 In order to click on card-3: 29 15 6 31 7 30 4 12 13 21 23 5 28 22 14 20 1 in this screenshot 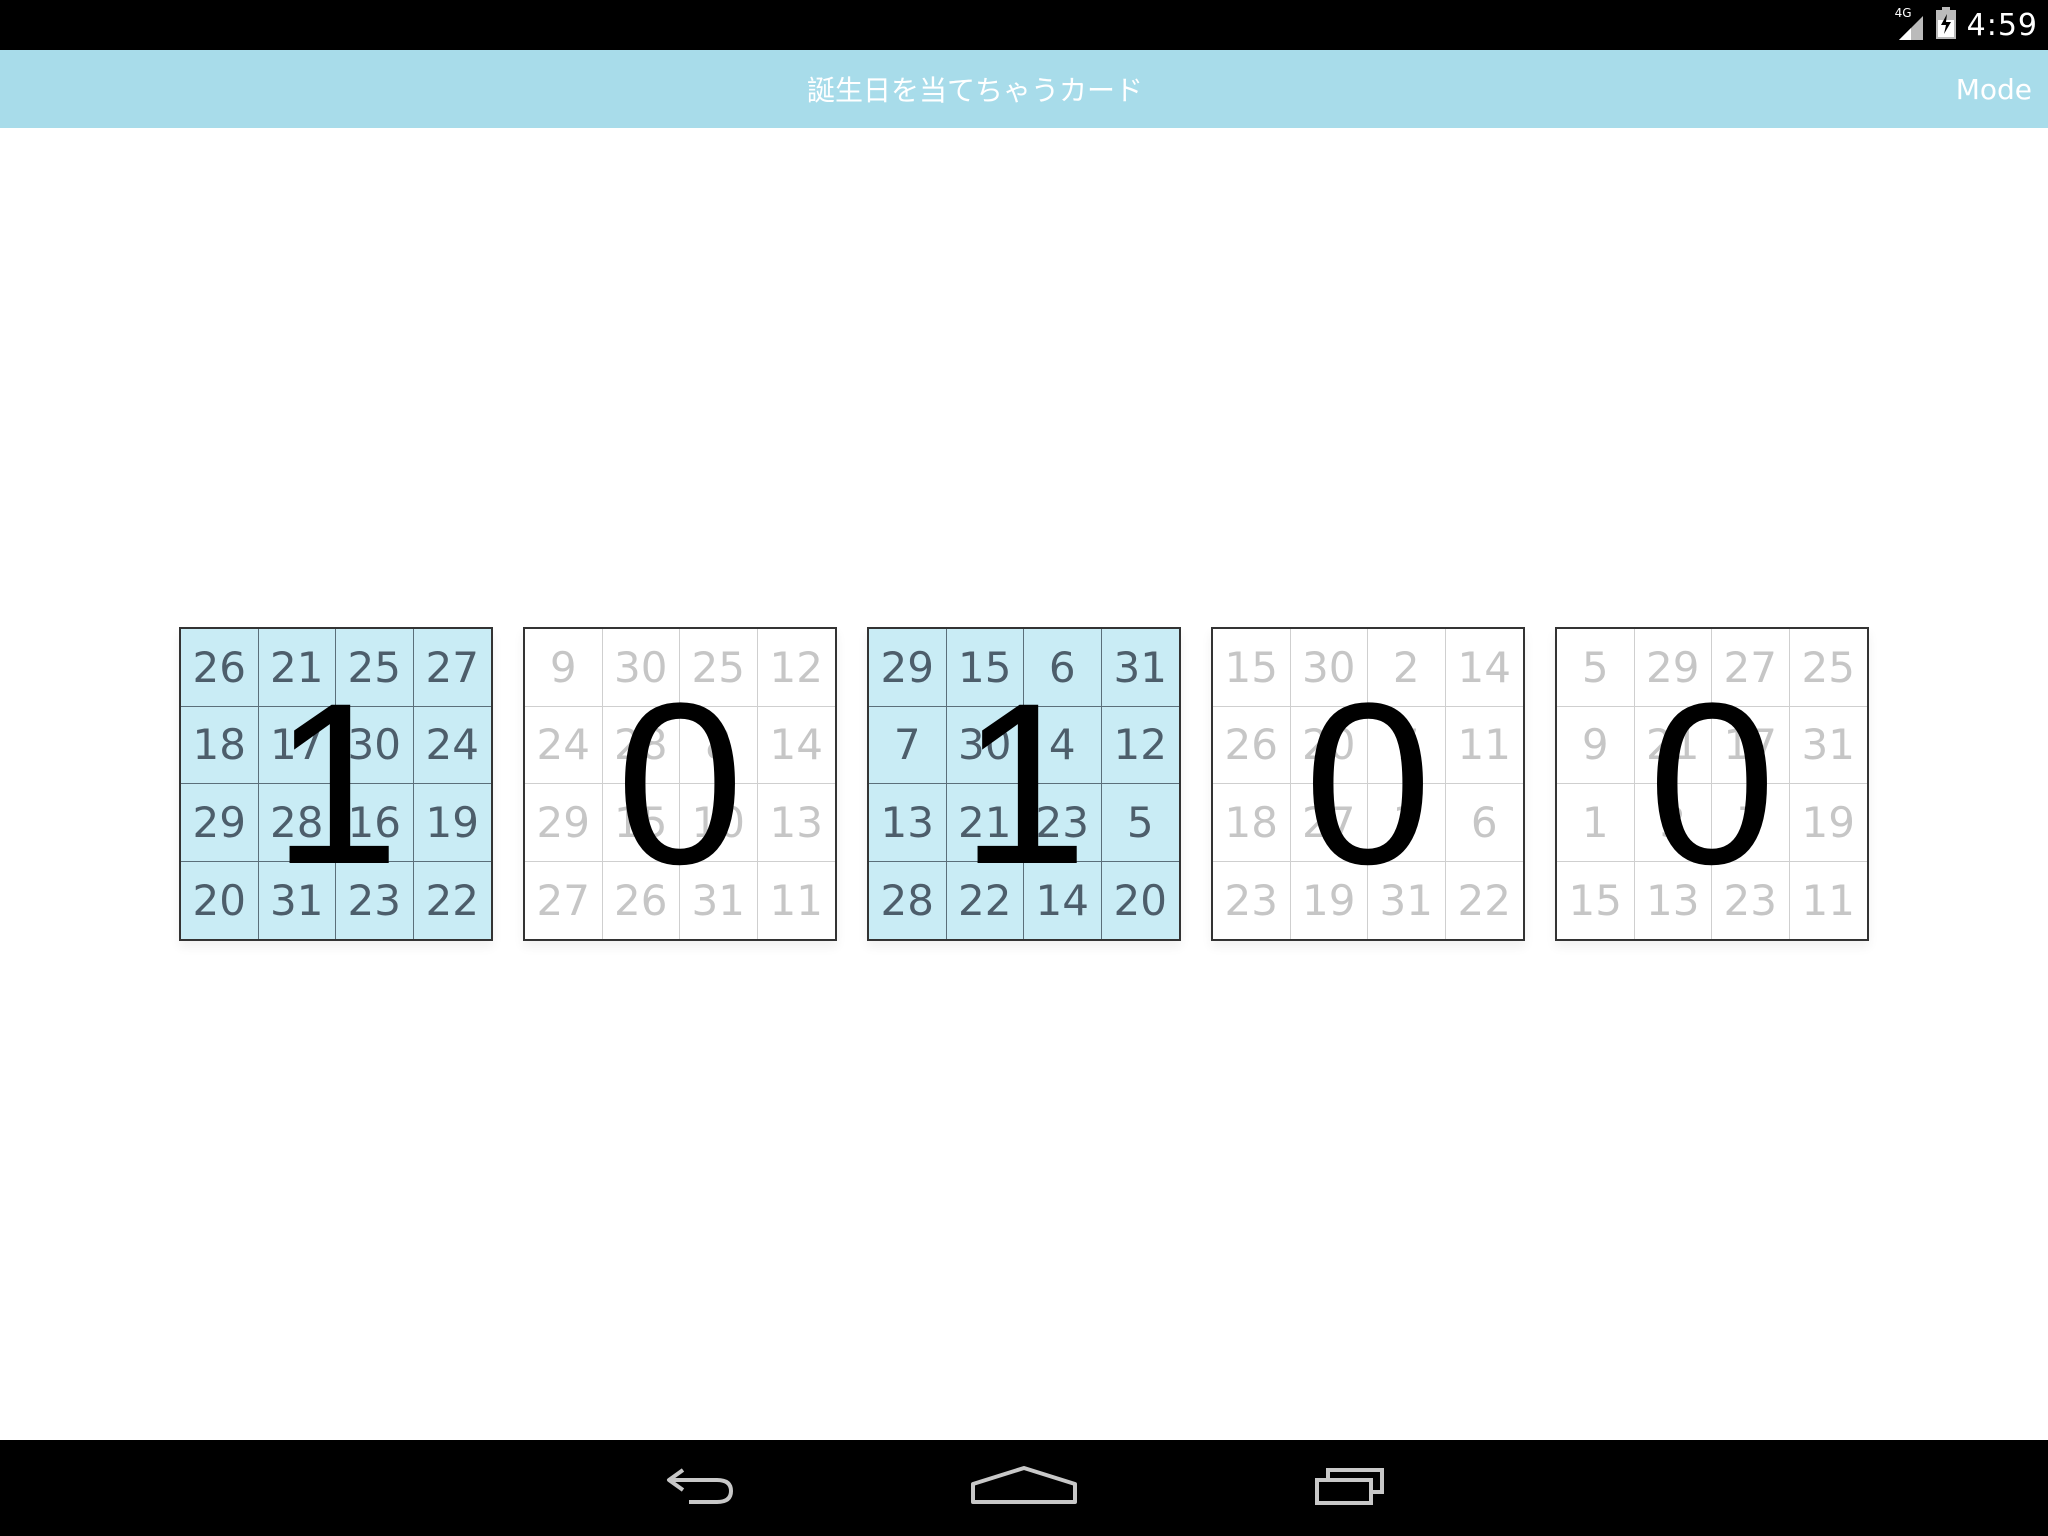, I will do `click(1024, 784)`.